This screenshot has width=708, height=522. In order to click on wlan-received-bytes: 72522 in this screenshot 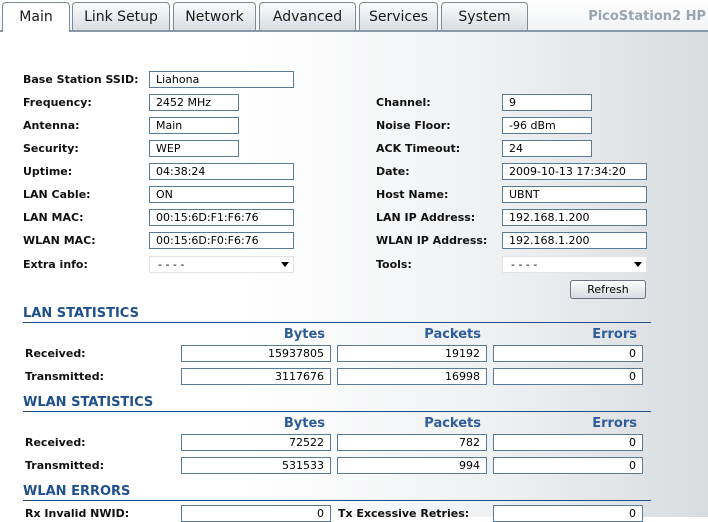, I will do `click(256, 442)`.